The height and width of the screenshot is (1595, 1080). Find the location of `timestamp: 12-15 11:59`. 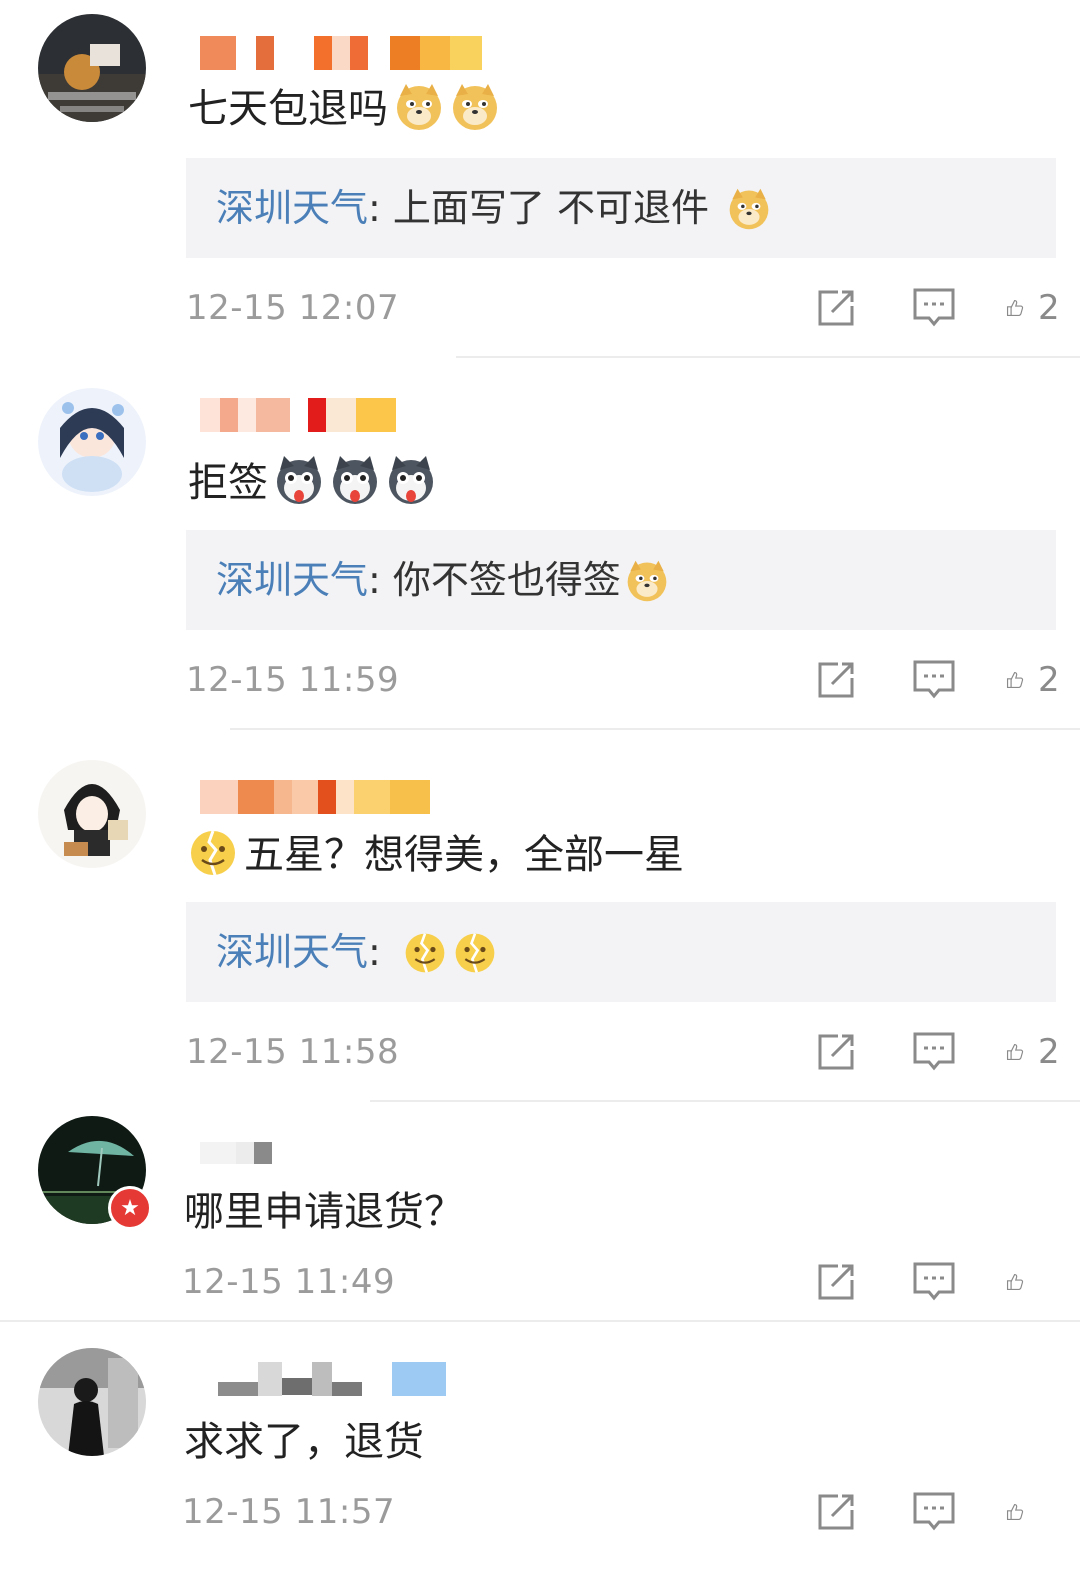

timestamp: 12-15 11:59 is located at coordinates (293, 680).